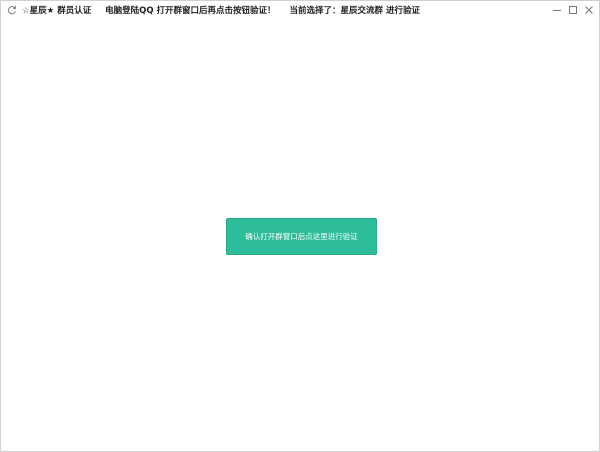 This screenshot has width=600, height=452. I want to click on close-icon, so click(589, 10).